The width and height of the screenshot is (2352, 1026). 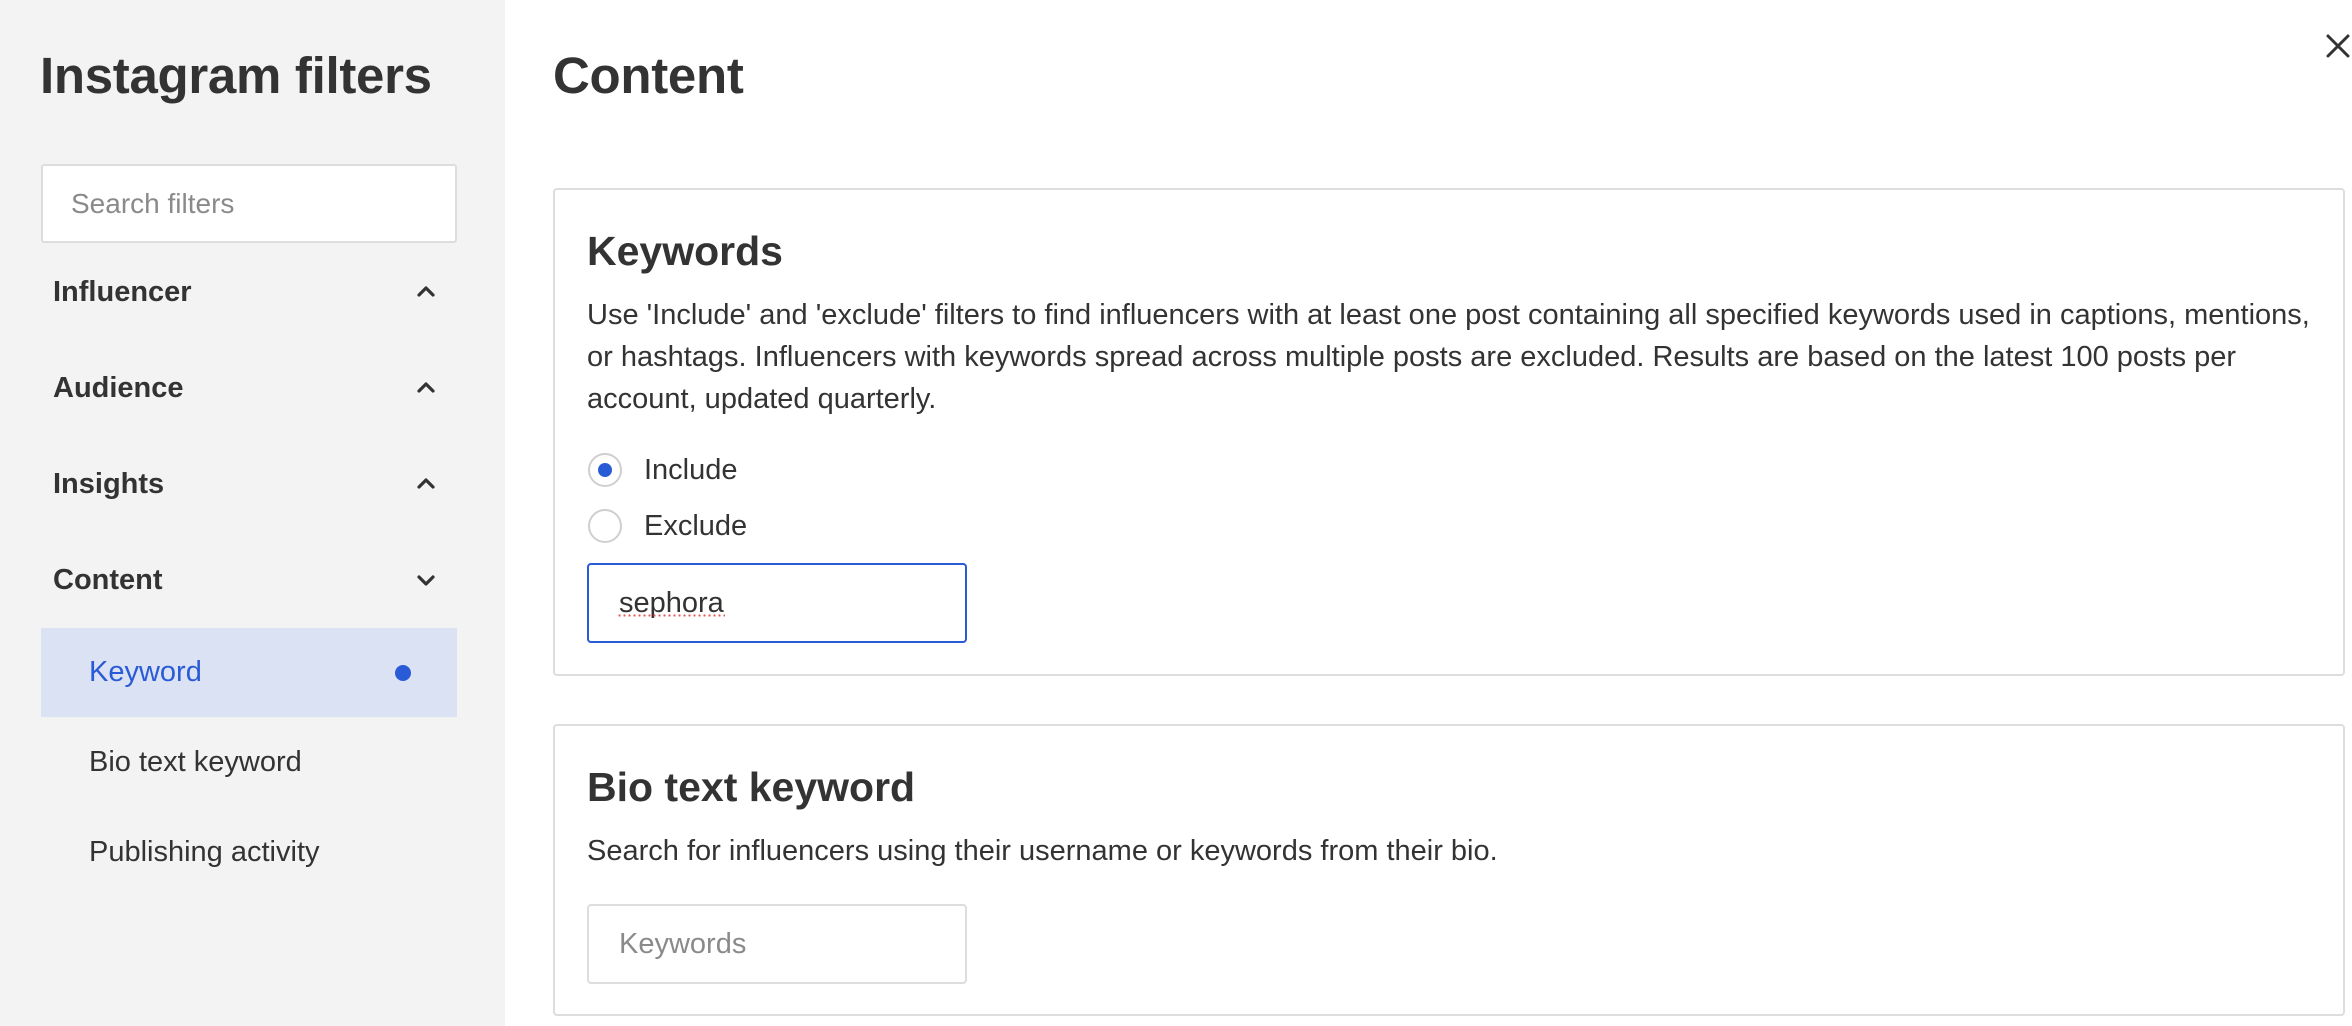 What do you see at coordinates (145, 672) in the screenshot?
I see `sidebar-item-label: Keyword` at bounding box center [145, 672].